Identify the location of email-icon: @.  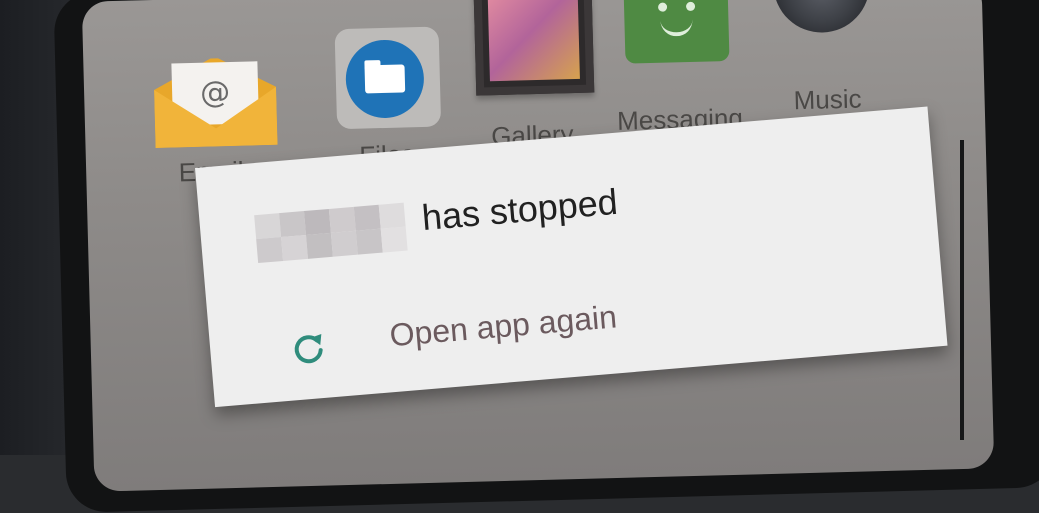
(216, 102).